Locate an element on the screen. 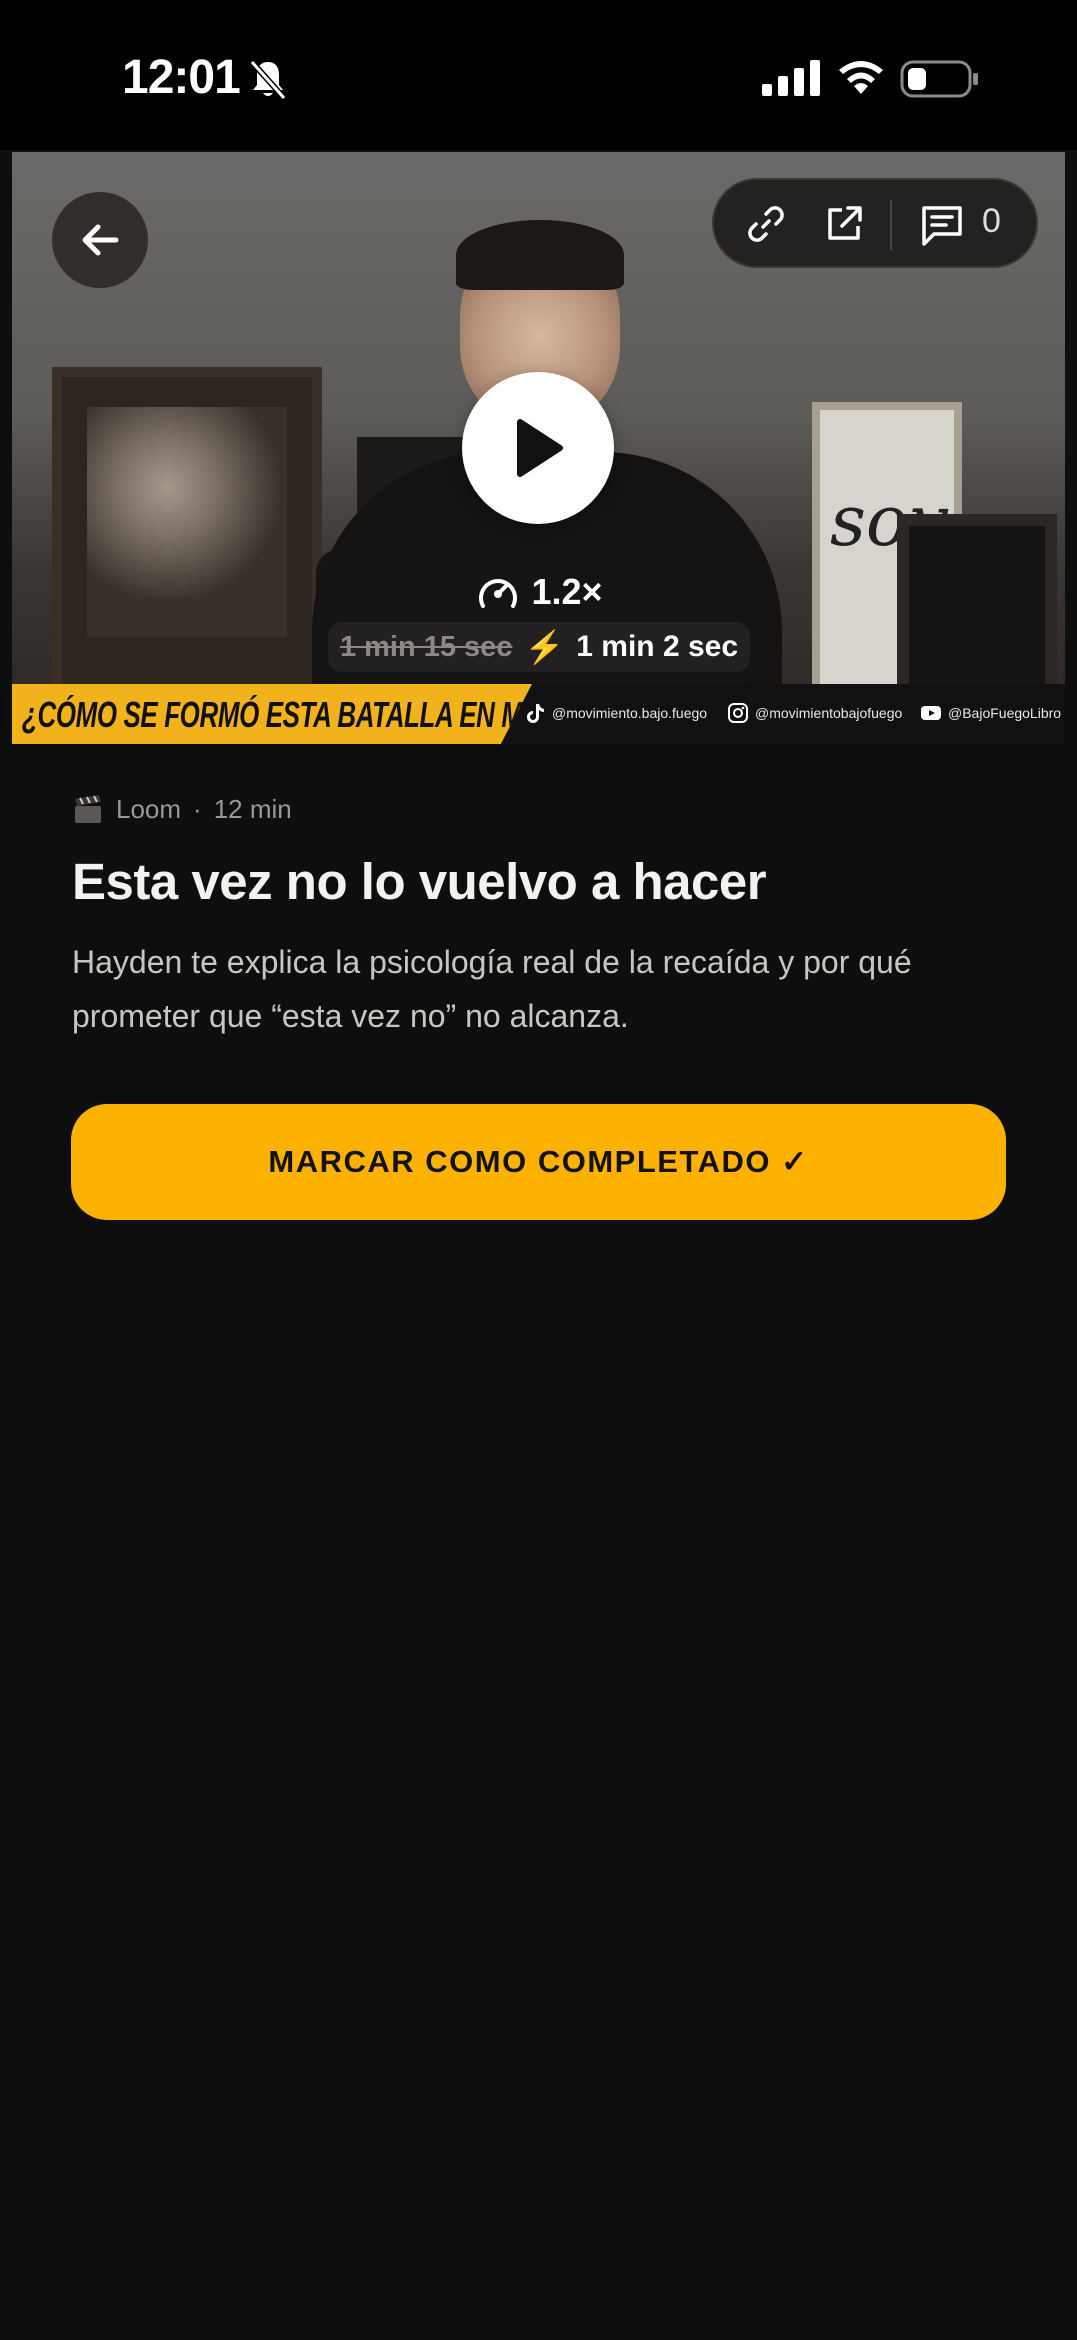  back-arrow-icon is located at coordinates (100, 240).